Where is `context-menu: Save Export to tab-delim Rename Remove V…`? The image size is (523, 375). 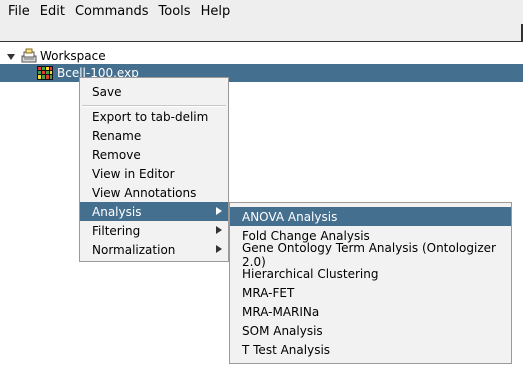
context-menu: Save Export to tab-delim Rename Remove V… is located at coordinates (154, 169).